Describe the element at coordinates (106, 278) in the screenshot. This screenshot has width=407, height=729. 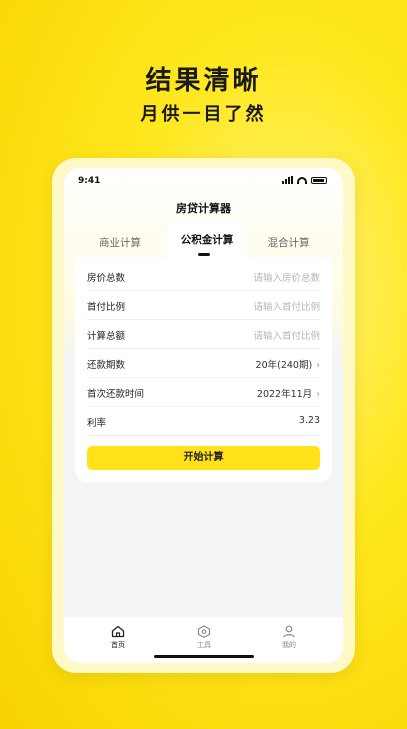
I see `house-price-label: 房价总数` at that location.